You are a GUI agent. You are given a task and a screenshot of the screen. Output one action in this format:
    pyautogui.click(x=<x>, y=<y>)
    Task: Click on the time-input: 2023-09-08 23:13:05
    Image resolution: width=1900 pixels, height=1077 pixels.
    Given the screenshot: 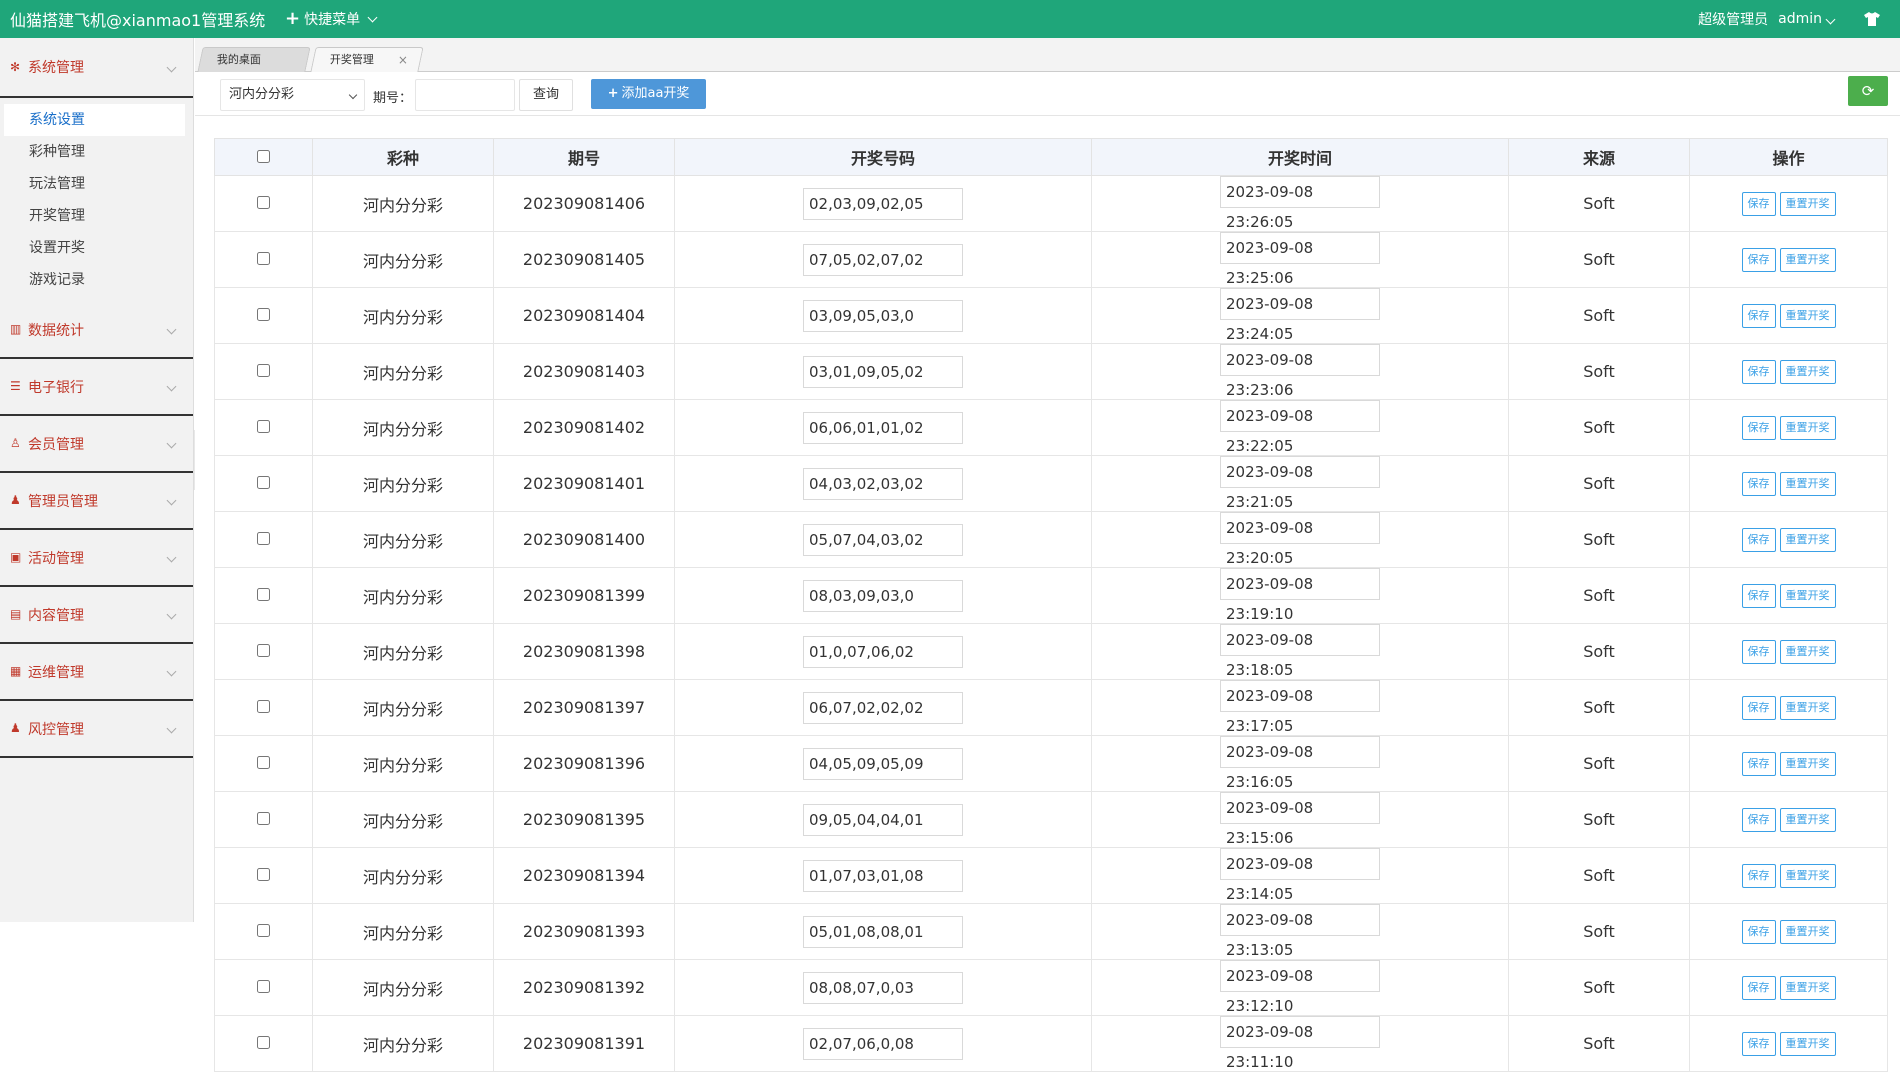 What is the action you would take?
    pyautogui.click(x=1300, y=931)
    